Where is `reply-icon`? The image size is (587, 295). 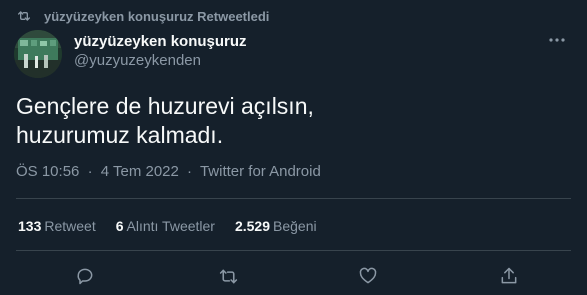 reply-icon is located at coordinates (85, 276).